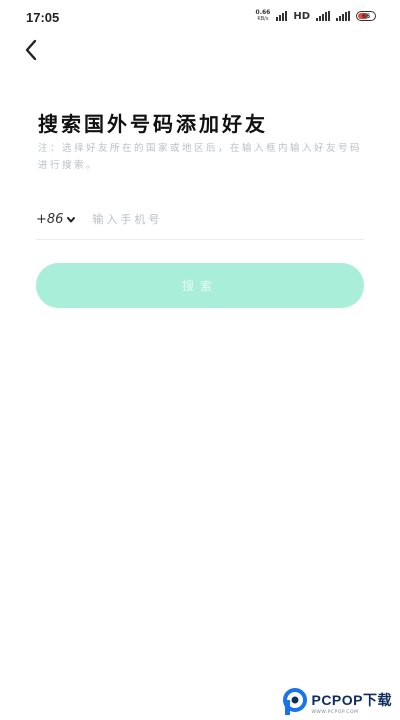 The width and height of the screenshot is (400, 720). Describe the element at coordinates (335, 712) in the screenshot. I see `watermark-subtitle: WWW.PCPOP.COM` at that location.